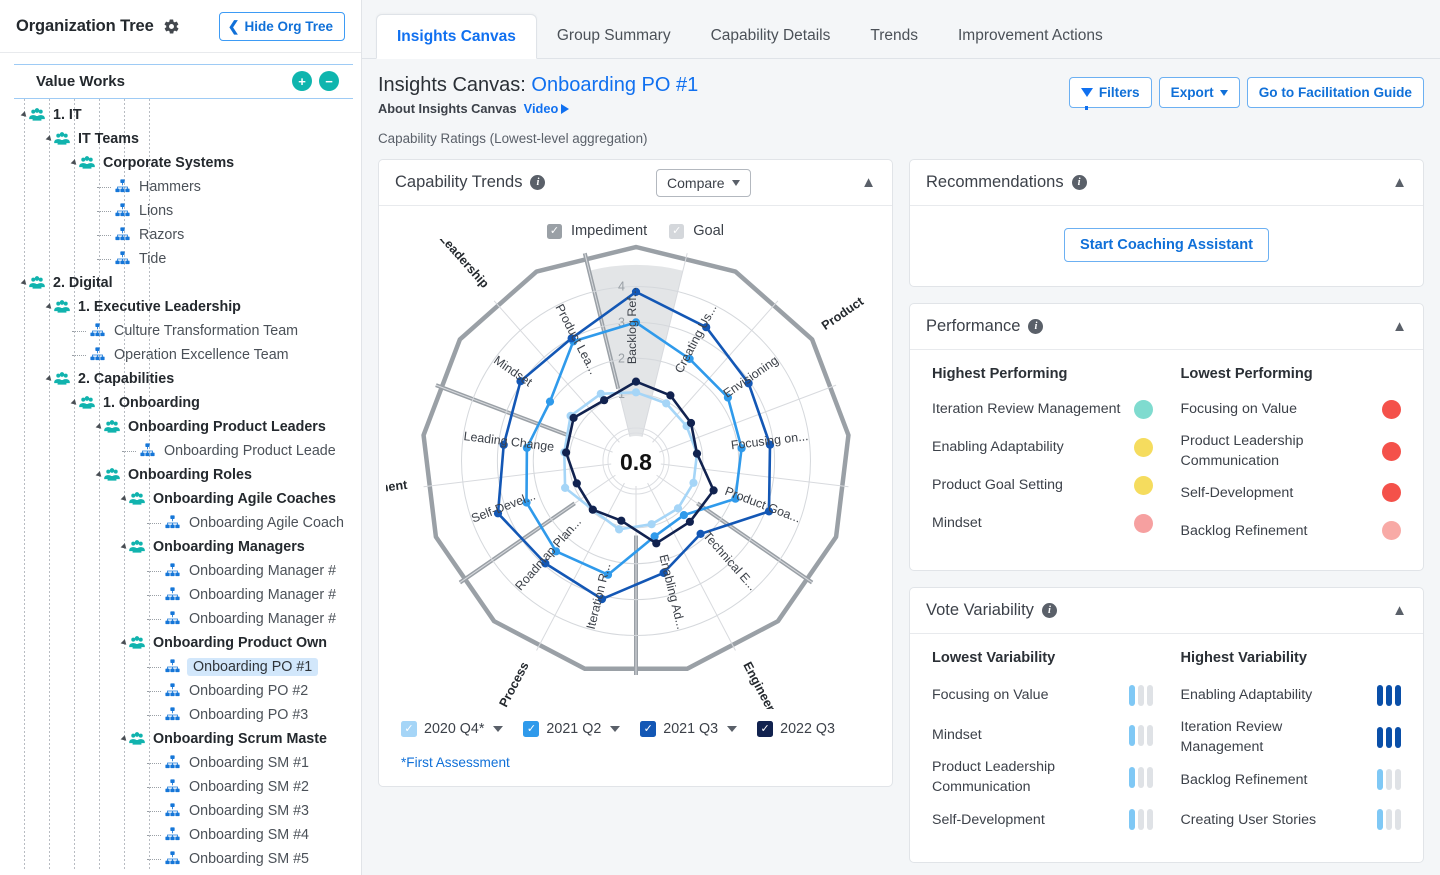 The width and height of the screenshot is (1440, 875). What do you see at coordinates (180, 859) in the screenshot?
I see `tree-node: Onboarding SM #5` at bounding box center [180, 859].